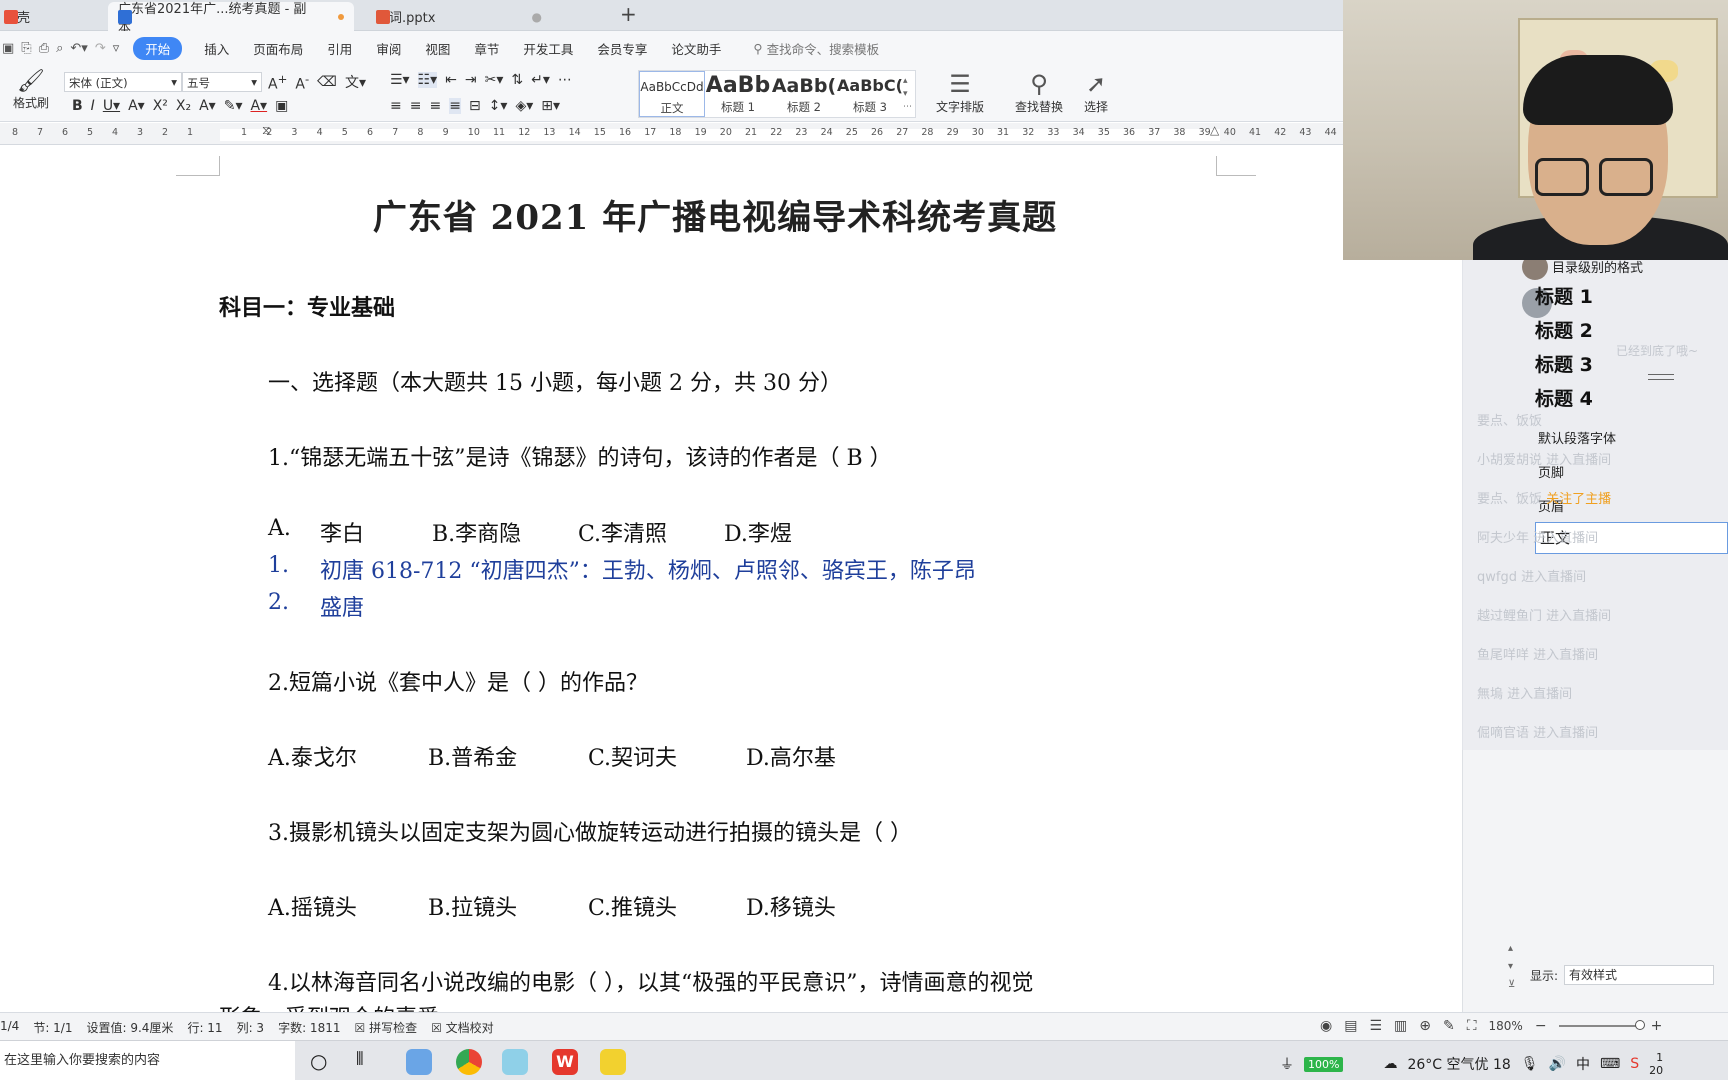 The width and height of the screenshot is (1728, 1080). Describe the element at coordinates (231, 19) in the screenshot. I see `tab-document: 广东省2021年广...统考真题 - 副本` at that location.